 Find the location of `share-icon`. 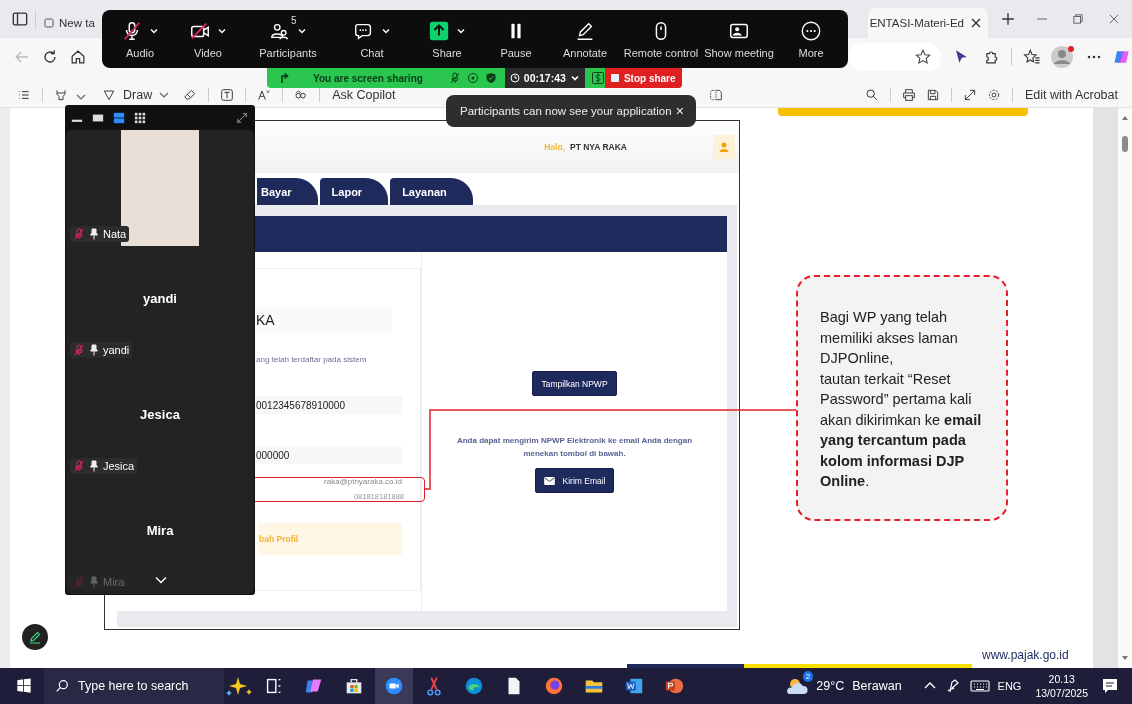

share-icon is located at coordinates (439, 31).